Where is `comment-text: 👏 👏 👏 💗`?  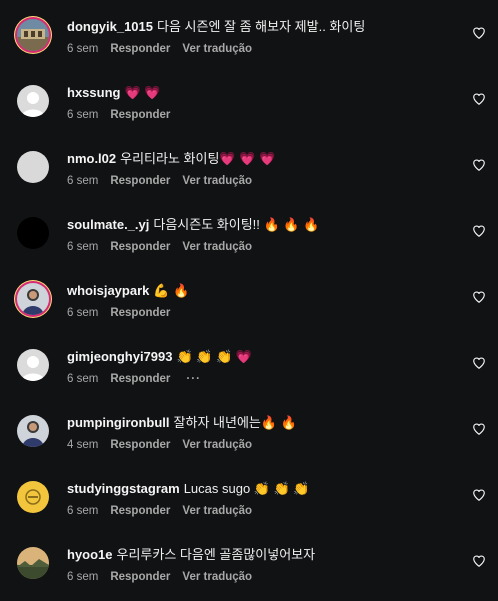
comment-text: 👏 👏 👏 💗 is located at coordinates (214, 356).